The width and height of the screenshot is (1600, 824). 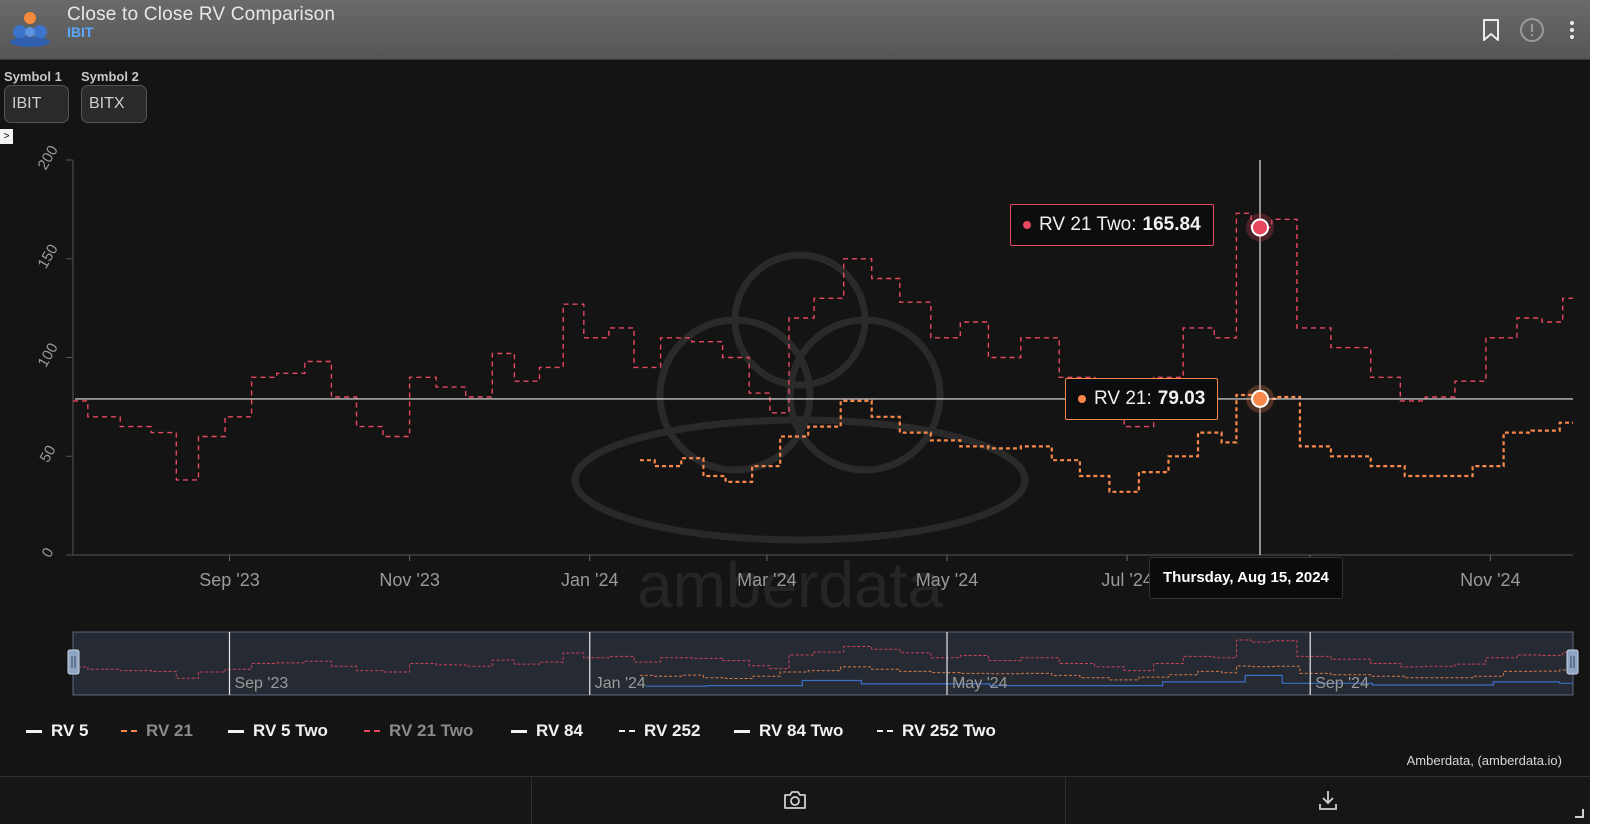 I want to click on y-tick-label: 50, so click(x=48, y=454).